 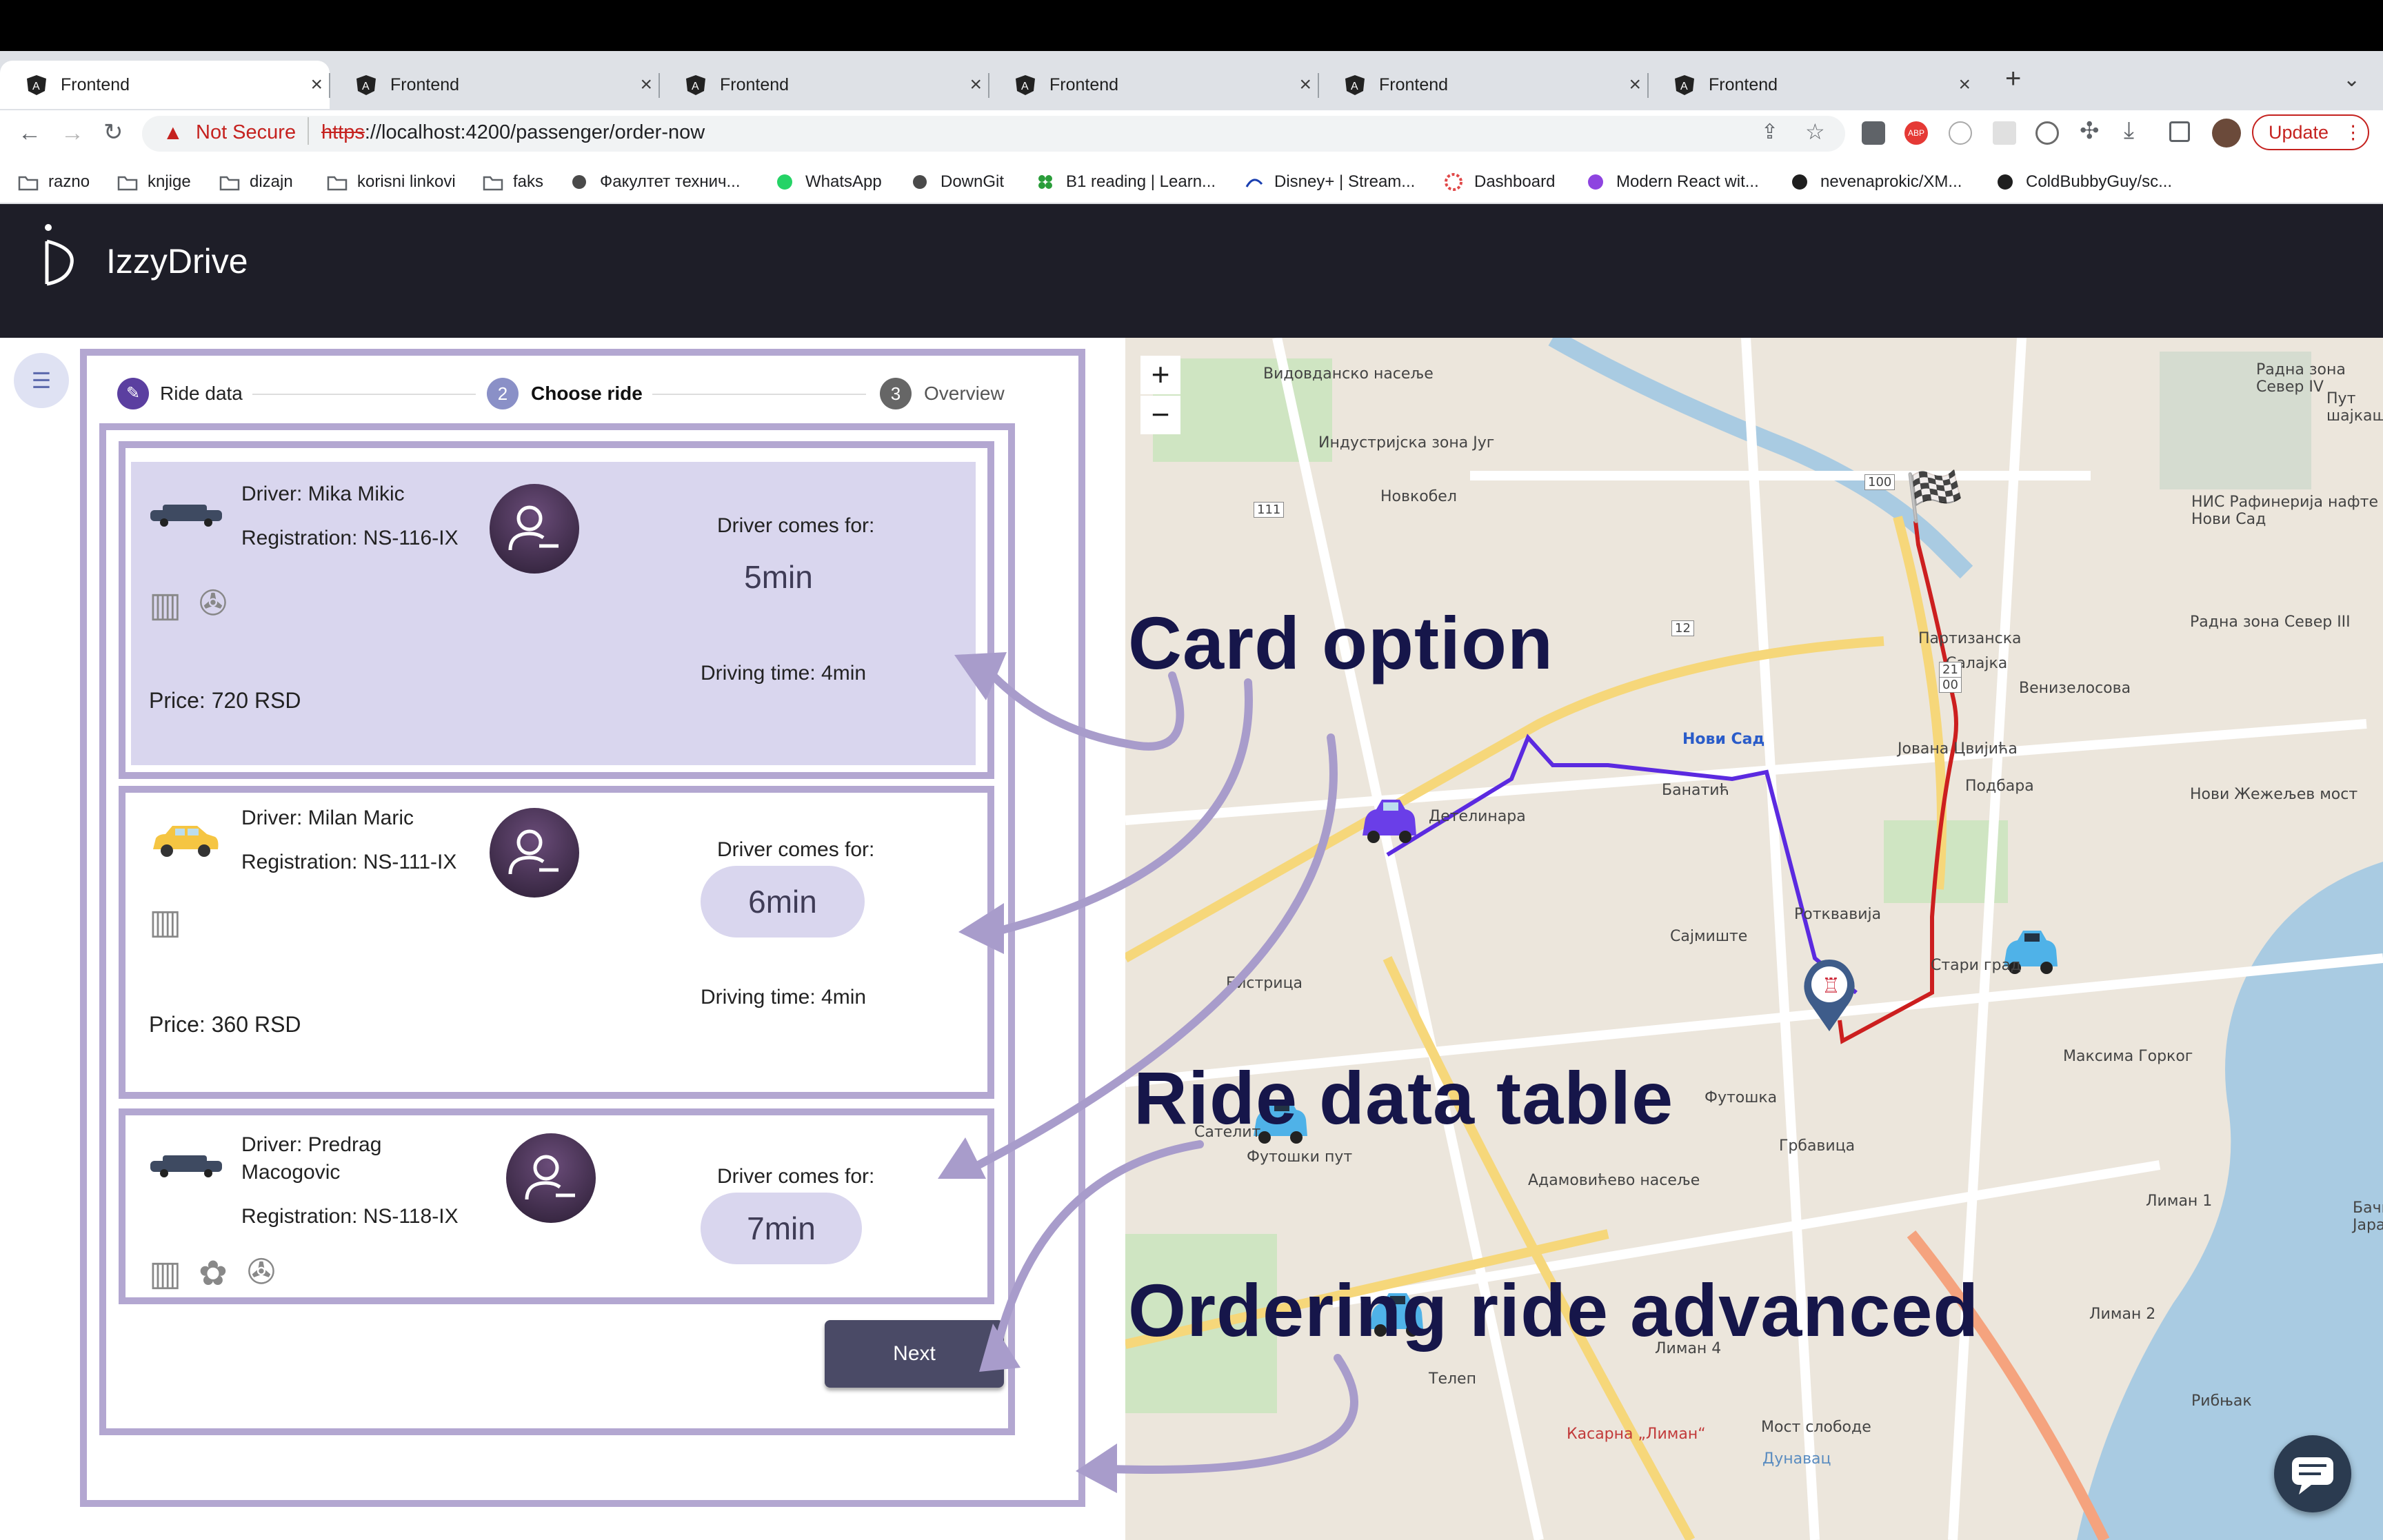 What do you see at coordinates (2129, 131) in the screenshot?
I see `download-icon: ⤓` at bounding box center [2129, 131].